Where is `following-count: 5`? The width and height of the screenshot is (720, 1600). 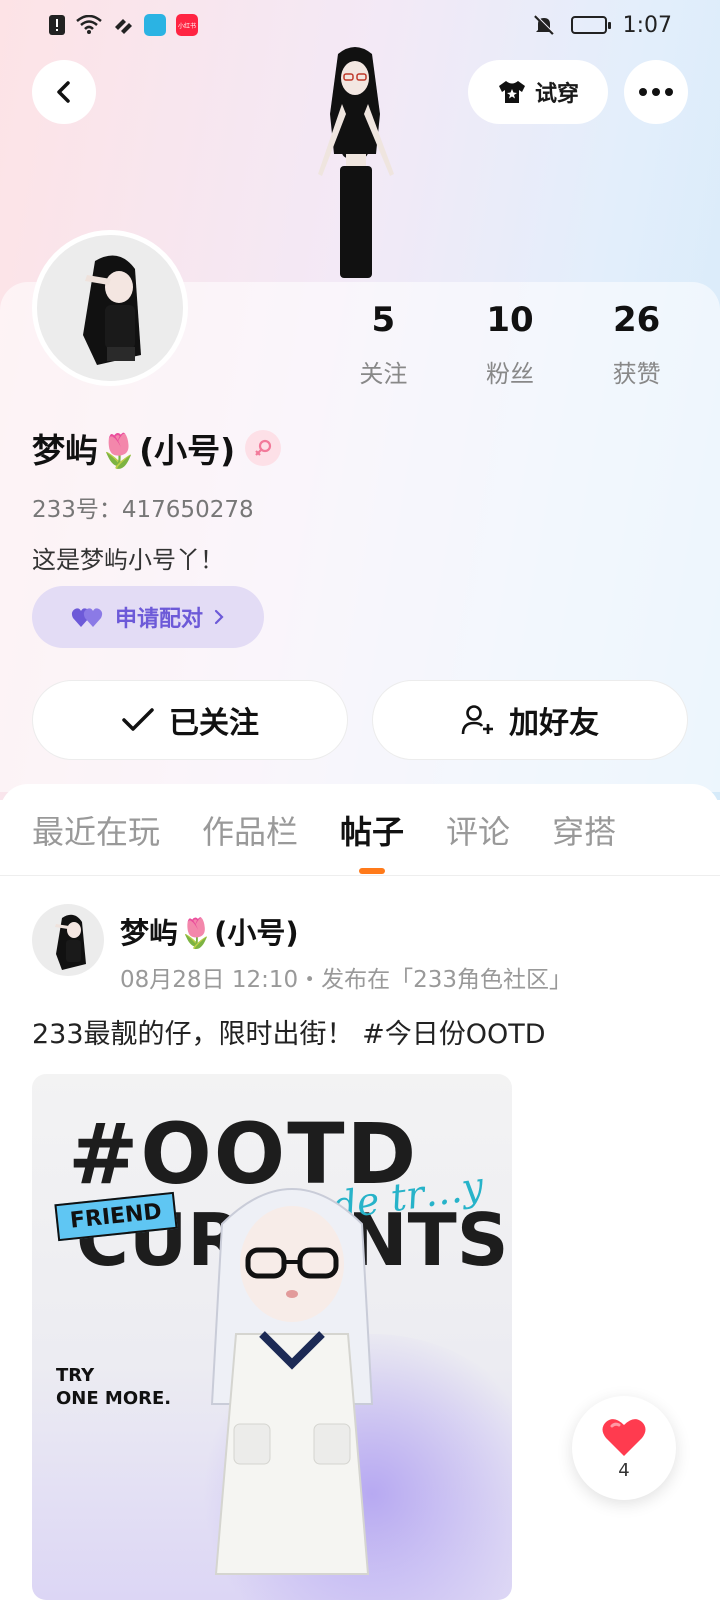 following-count: 5 is located at coordinates (383, 320).